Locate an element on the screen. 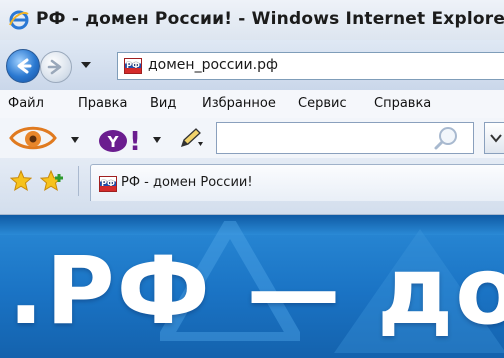  pencil-icon is located at coordinates (191, 138).